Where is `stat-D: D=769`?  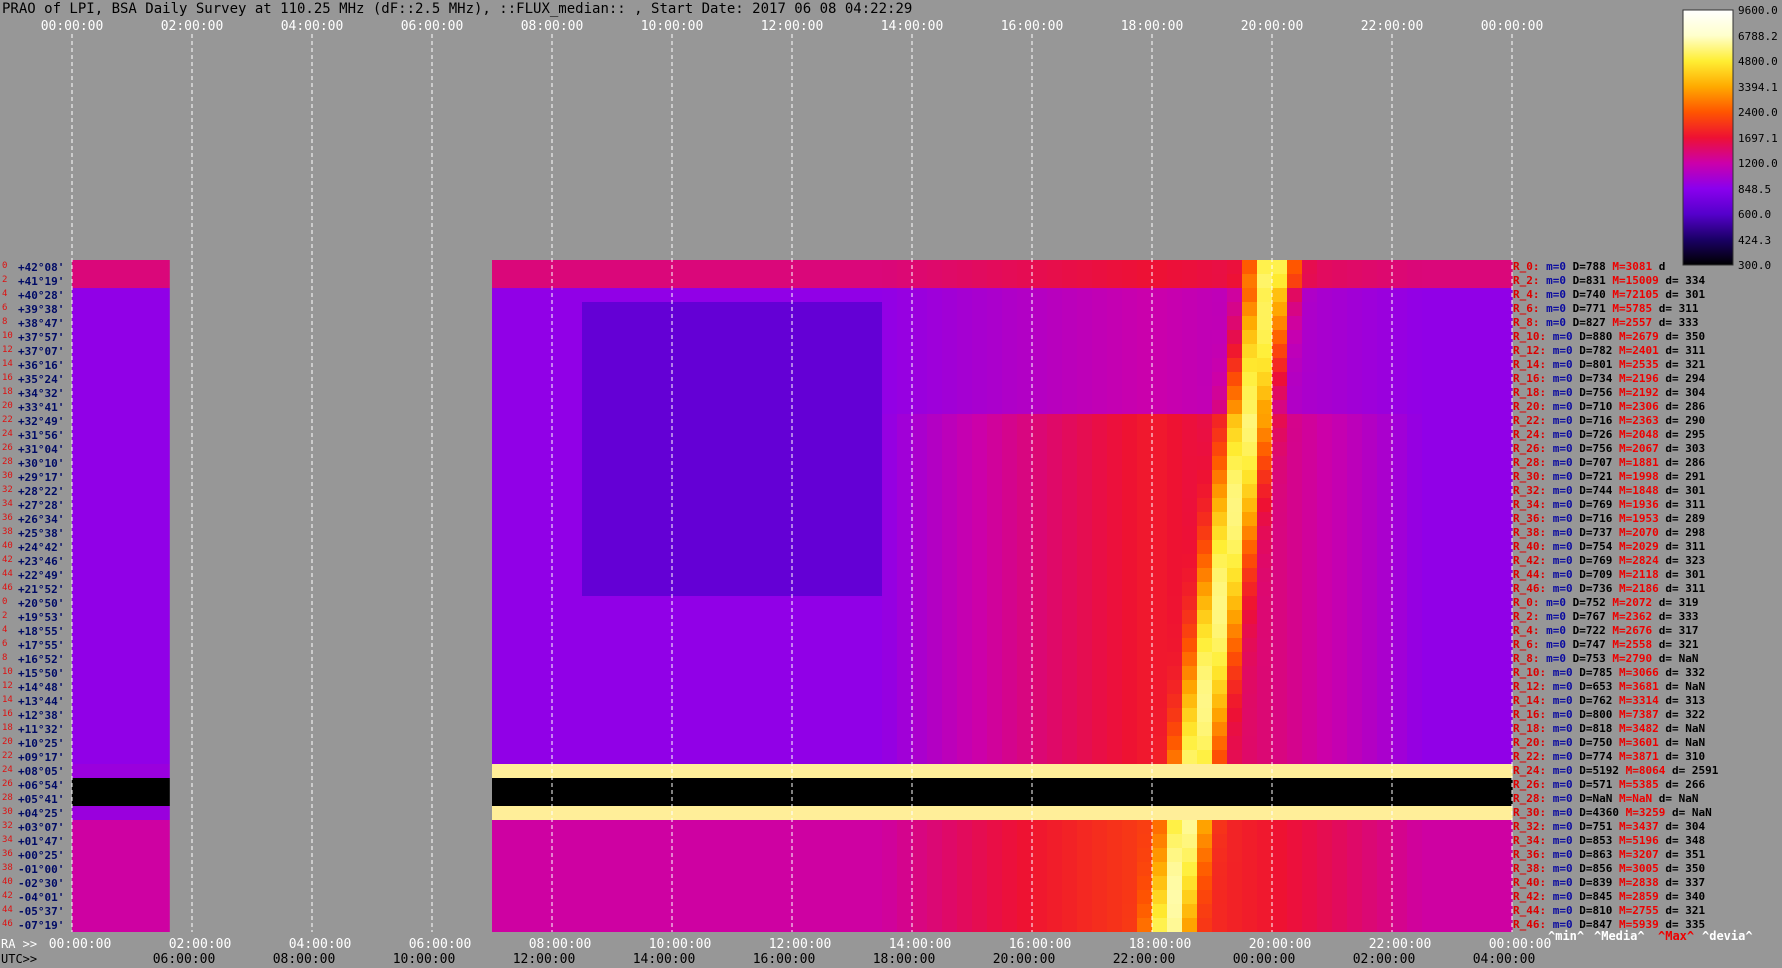 stat-D: D=769 is located at coordinates (1599, 504).